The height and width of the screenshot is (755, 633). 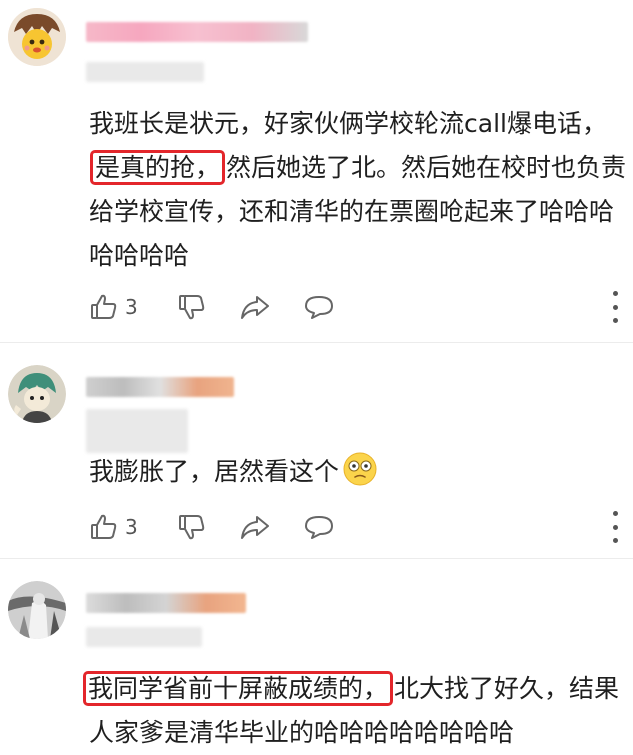 I want to click on comment-text: 我膨胀了，居然看这个, so click(x=359, y=472).